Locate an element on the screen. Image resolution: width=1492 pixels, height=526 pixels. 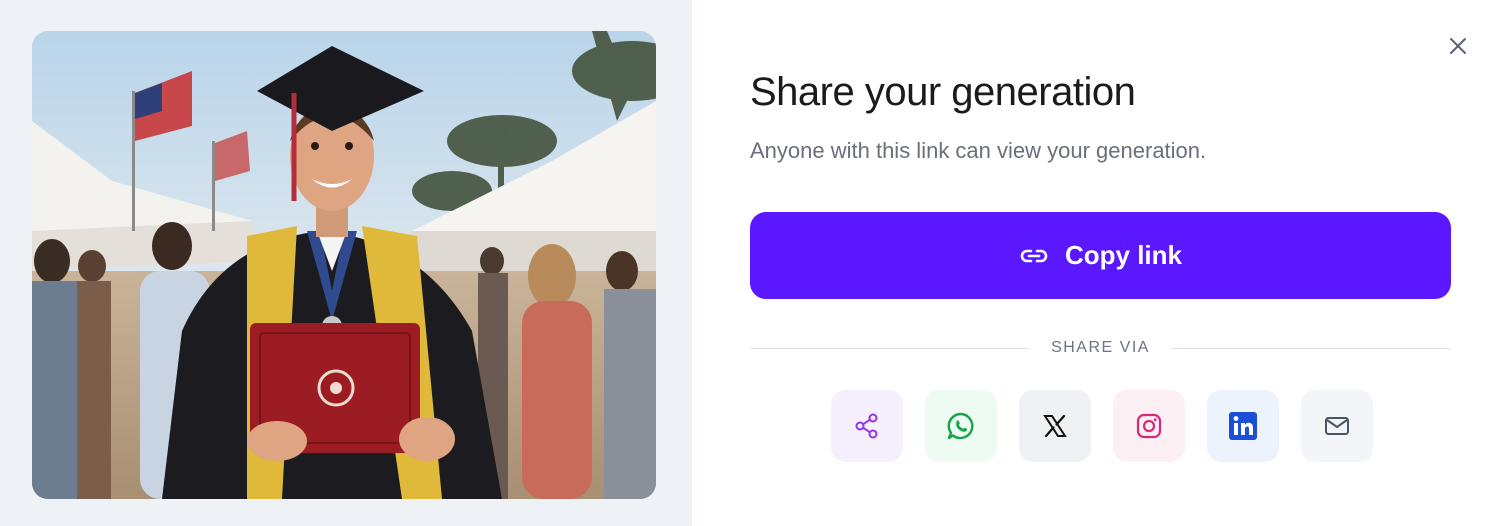
share-icon is located at coordinates (866, 426).